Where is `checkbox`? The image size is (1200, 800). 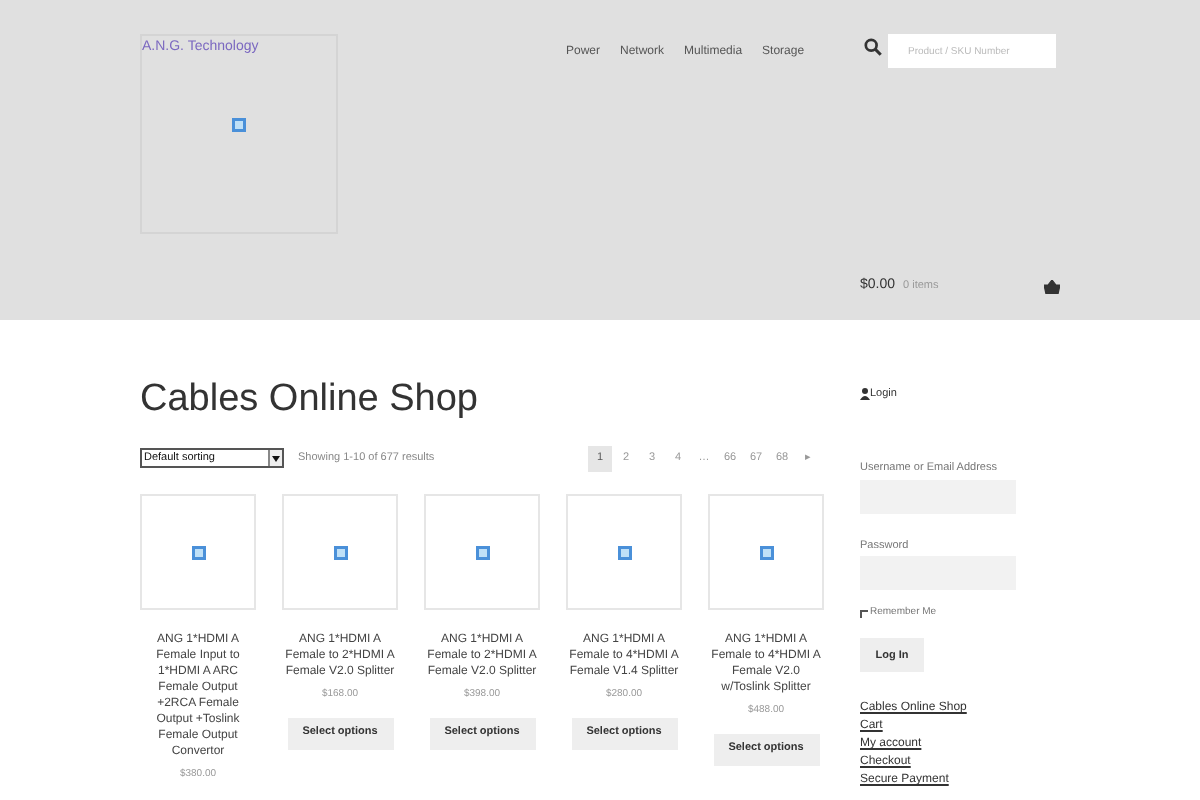
checkbox is located at coordinates (864, 613).